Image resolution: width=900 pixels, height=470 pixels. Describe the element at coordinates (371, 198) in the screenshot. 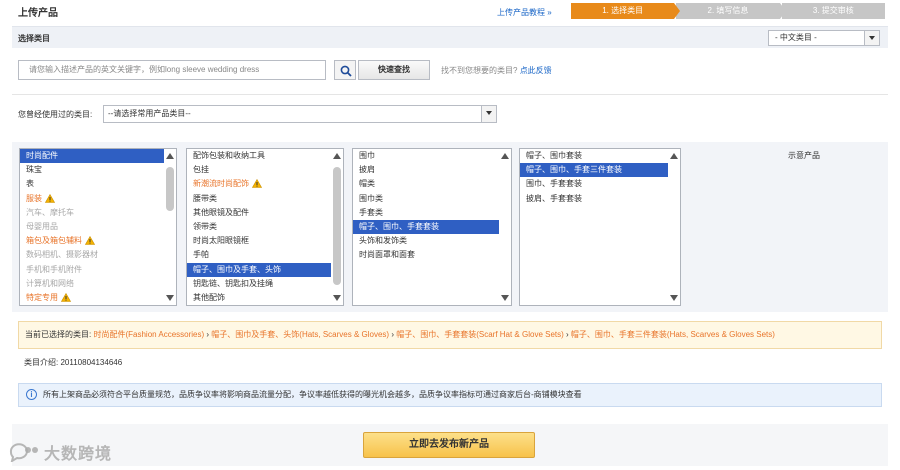

I see `category-option-label: 围巾类` at that location.